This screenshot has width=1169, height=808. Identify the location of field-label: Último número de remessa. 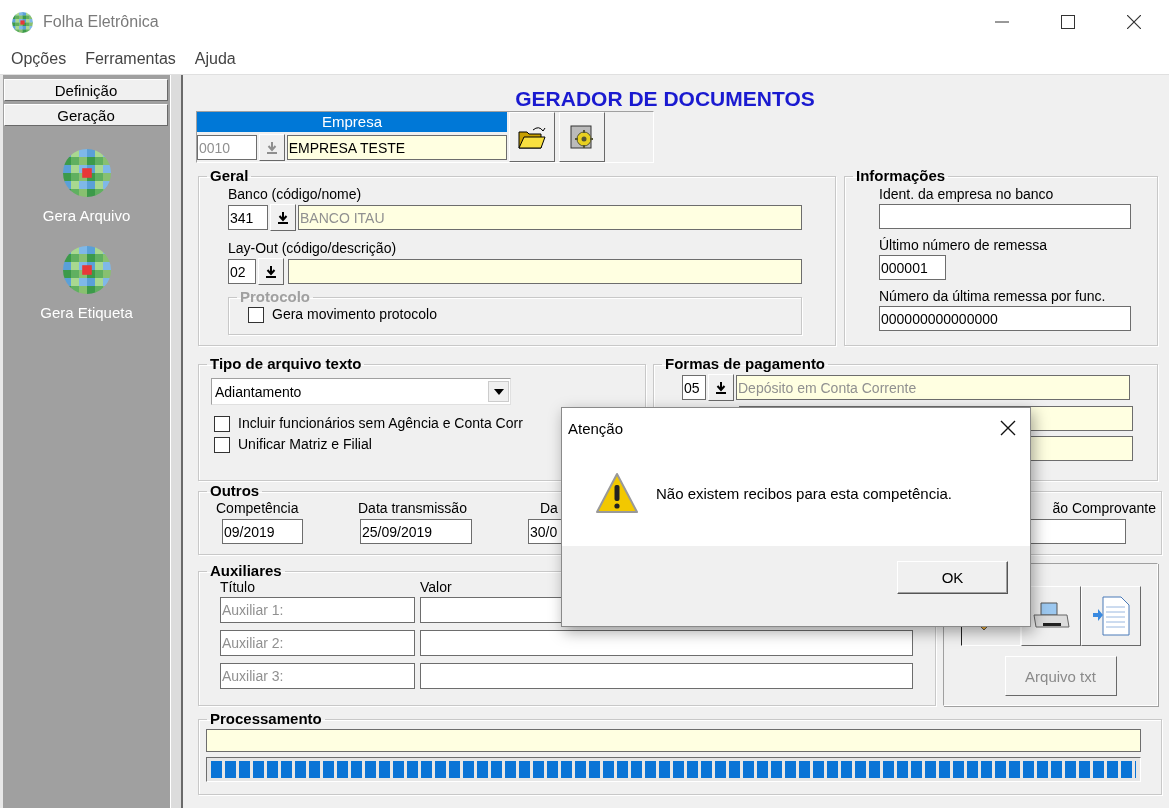
(964, 245).